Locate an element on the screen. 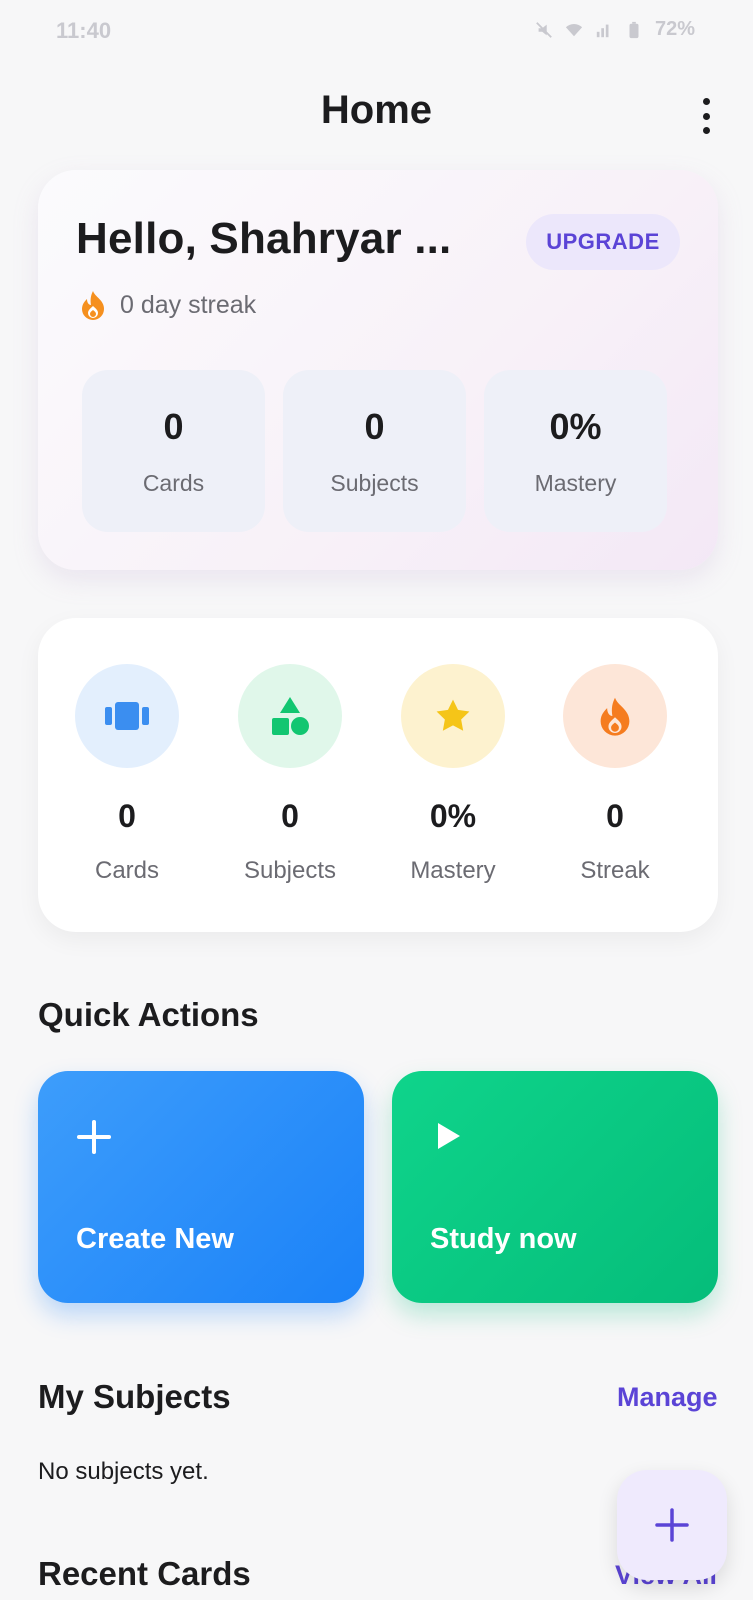 The width and height of the screenshot is (753, 1600). star-icon is located at coordinates (453, 715).